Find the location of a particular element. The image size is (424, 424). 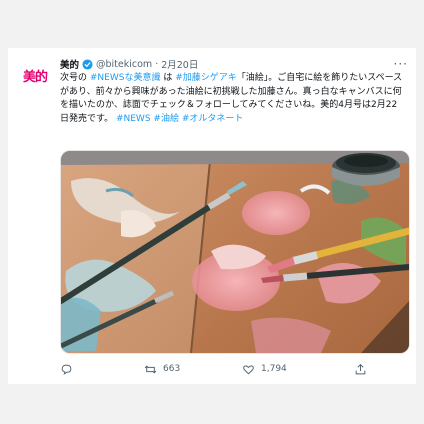

reply-icon is located at coordinates (66, 369).